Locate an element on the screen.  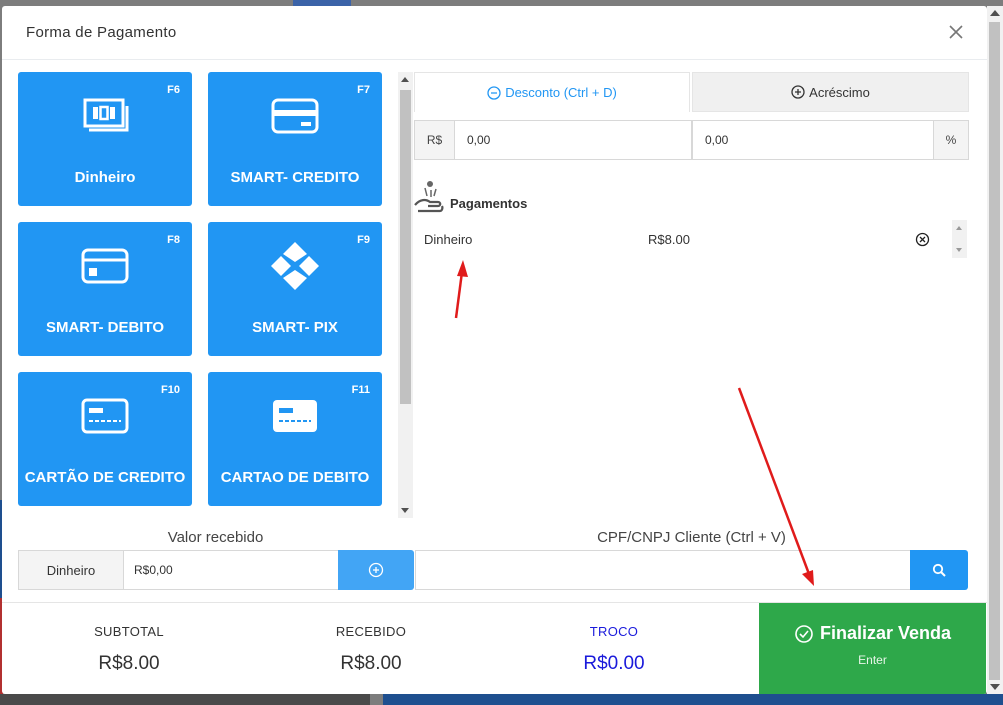
payments-title: Pagamentos is located at coordinates (489, 203).